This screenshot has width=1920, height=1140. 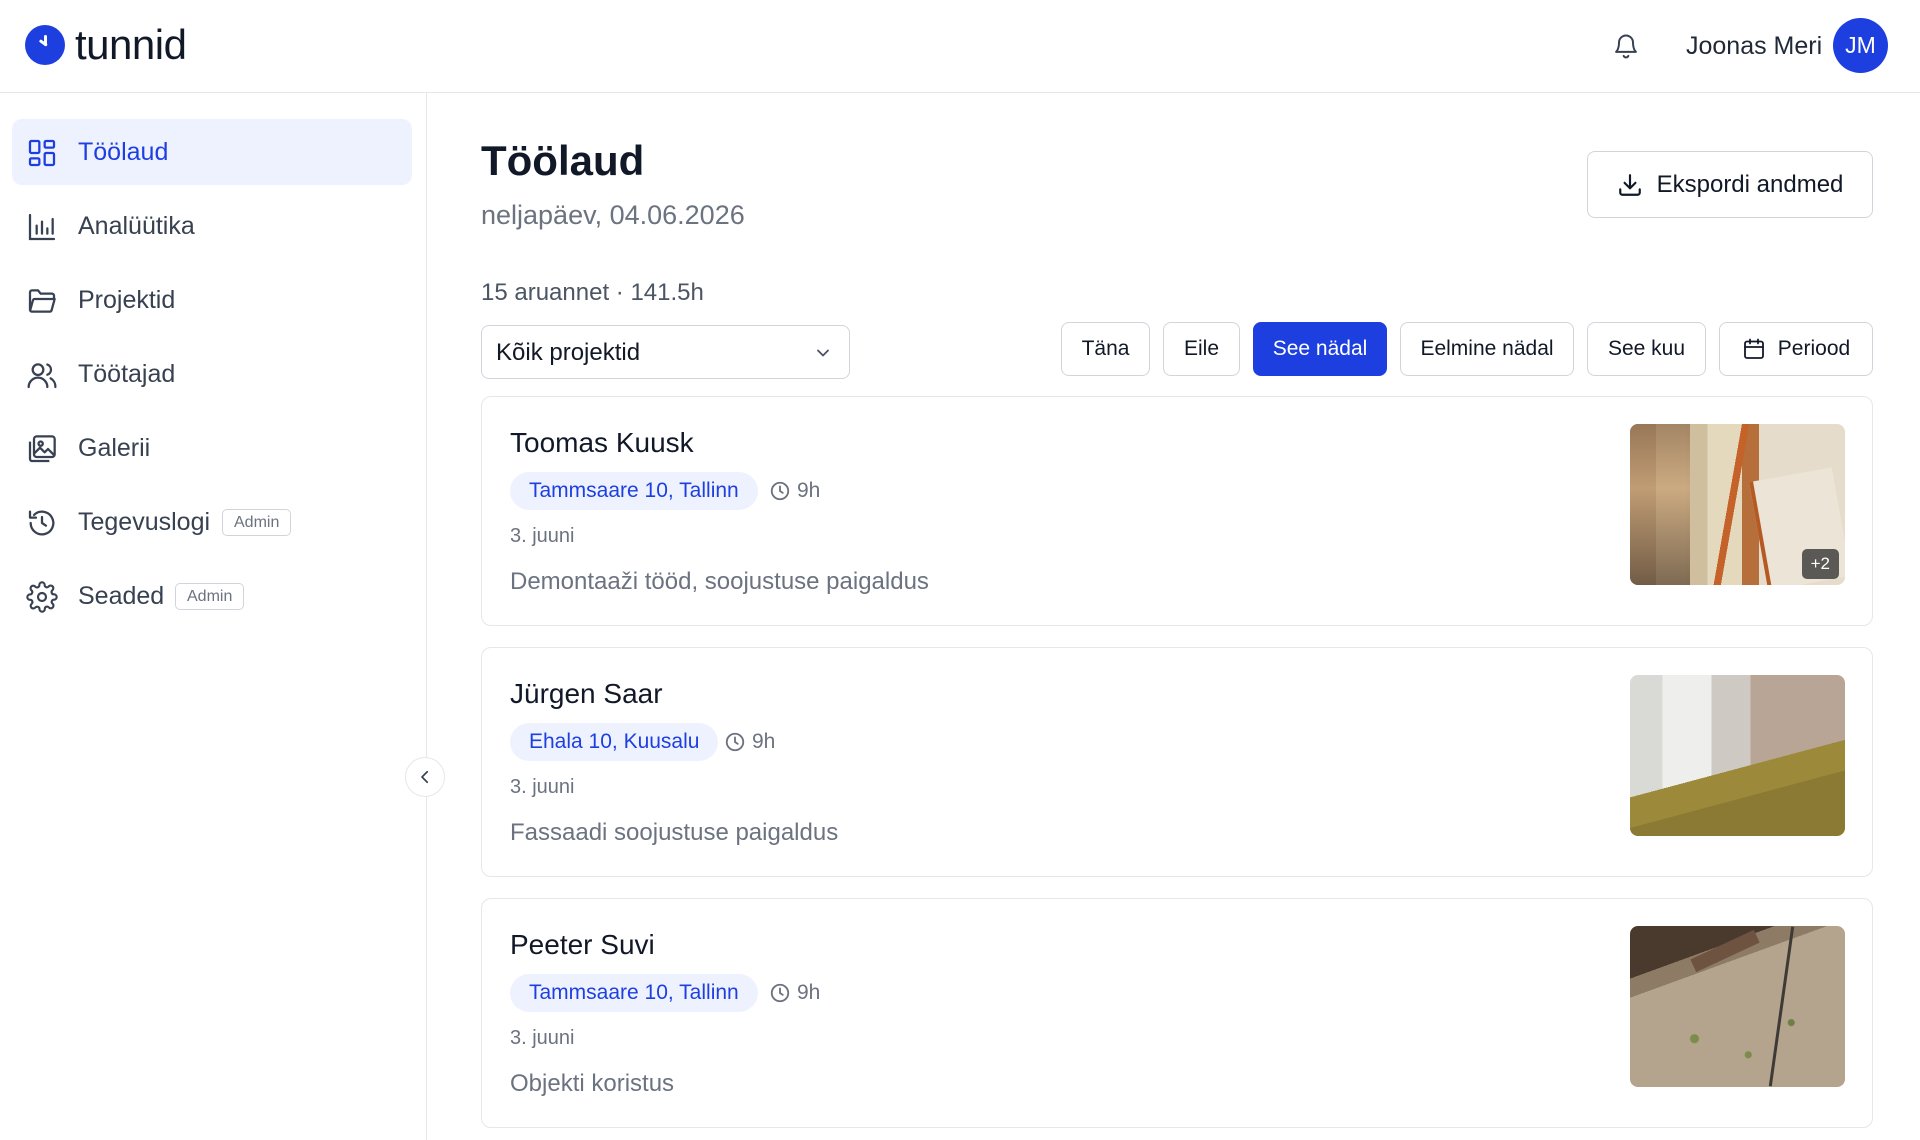 What do you see at coordinates (592, 1083) in the screenshot?
I see `report-description: Objekti koristus` at bounding box center [592, 1083].